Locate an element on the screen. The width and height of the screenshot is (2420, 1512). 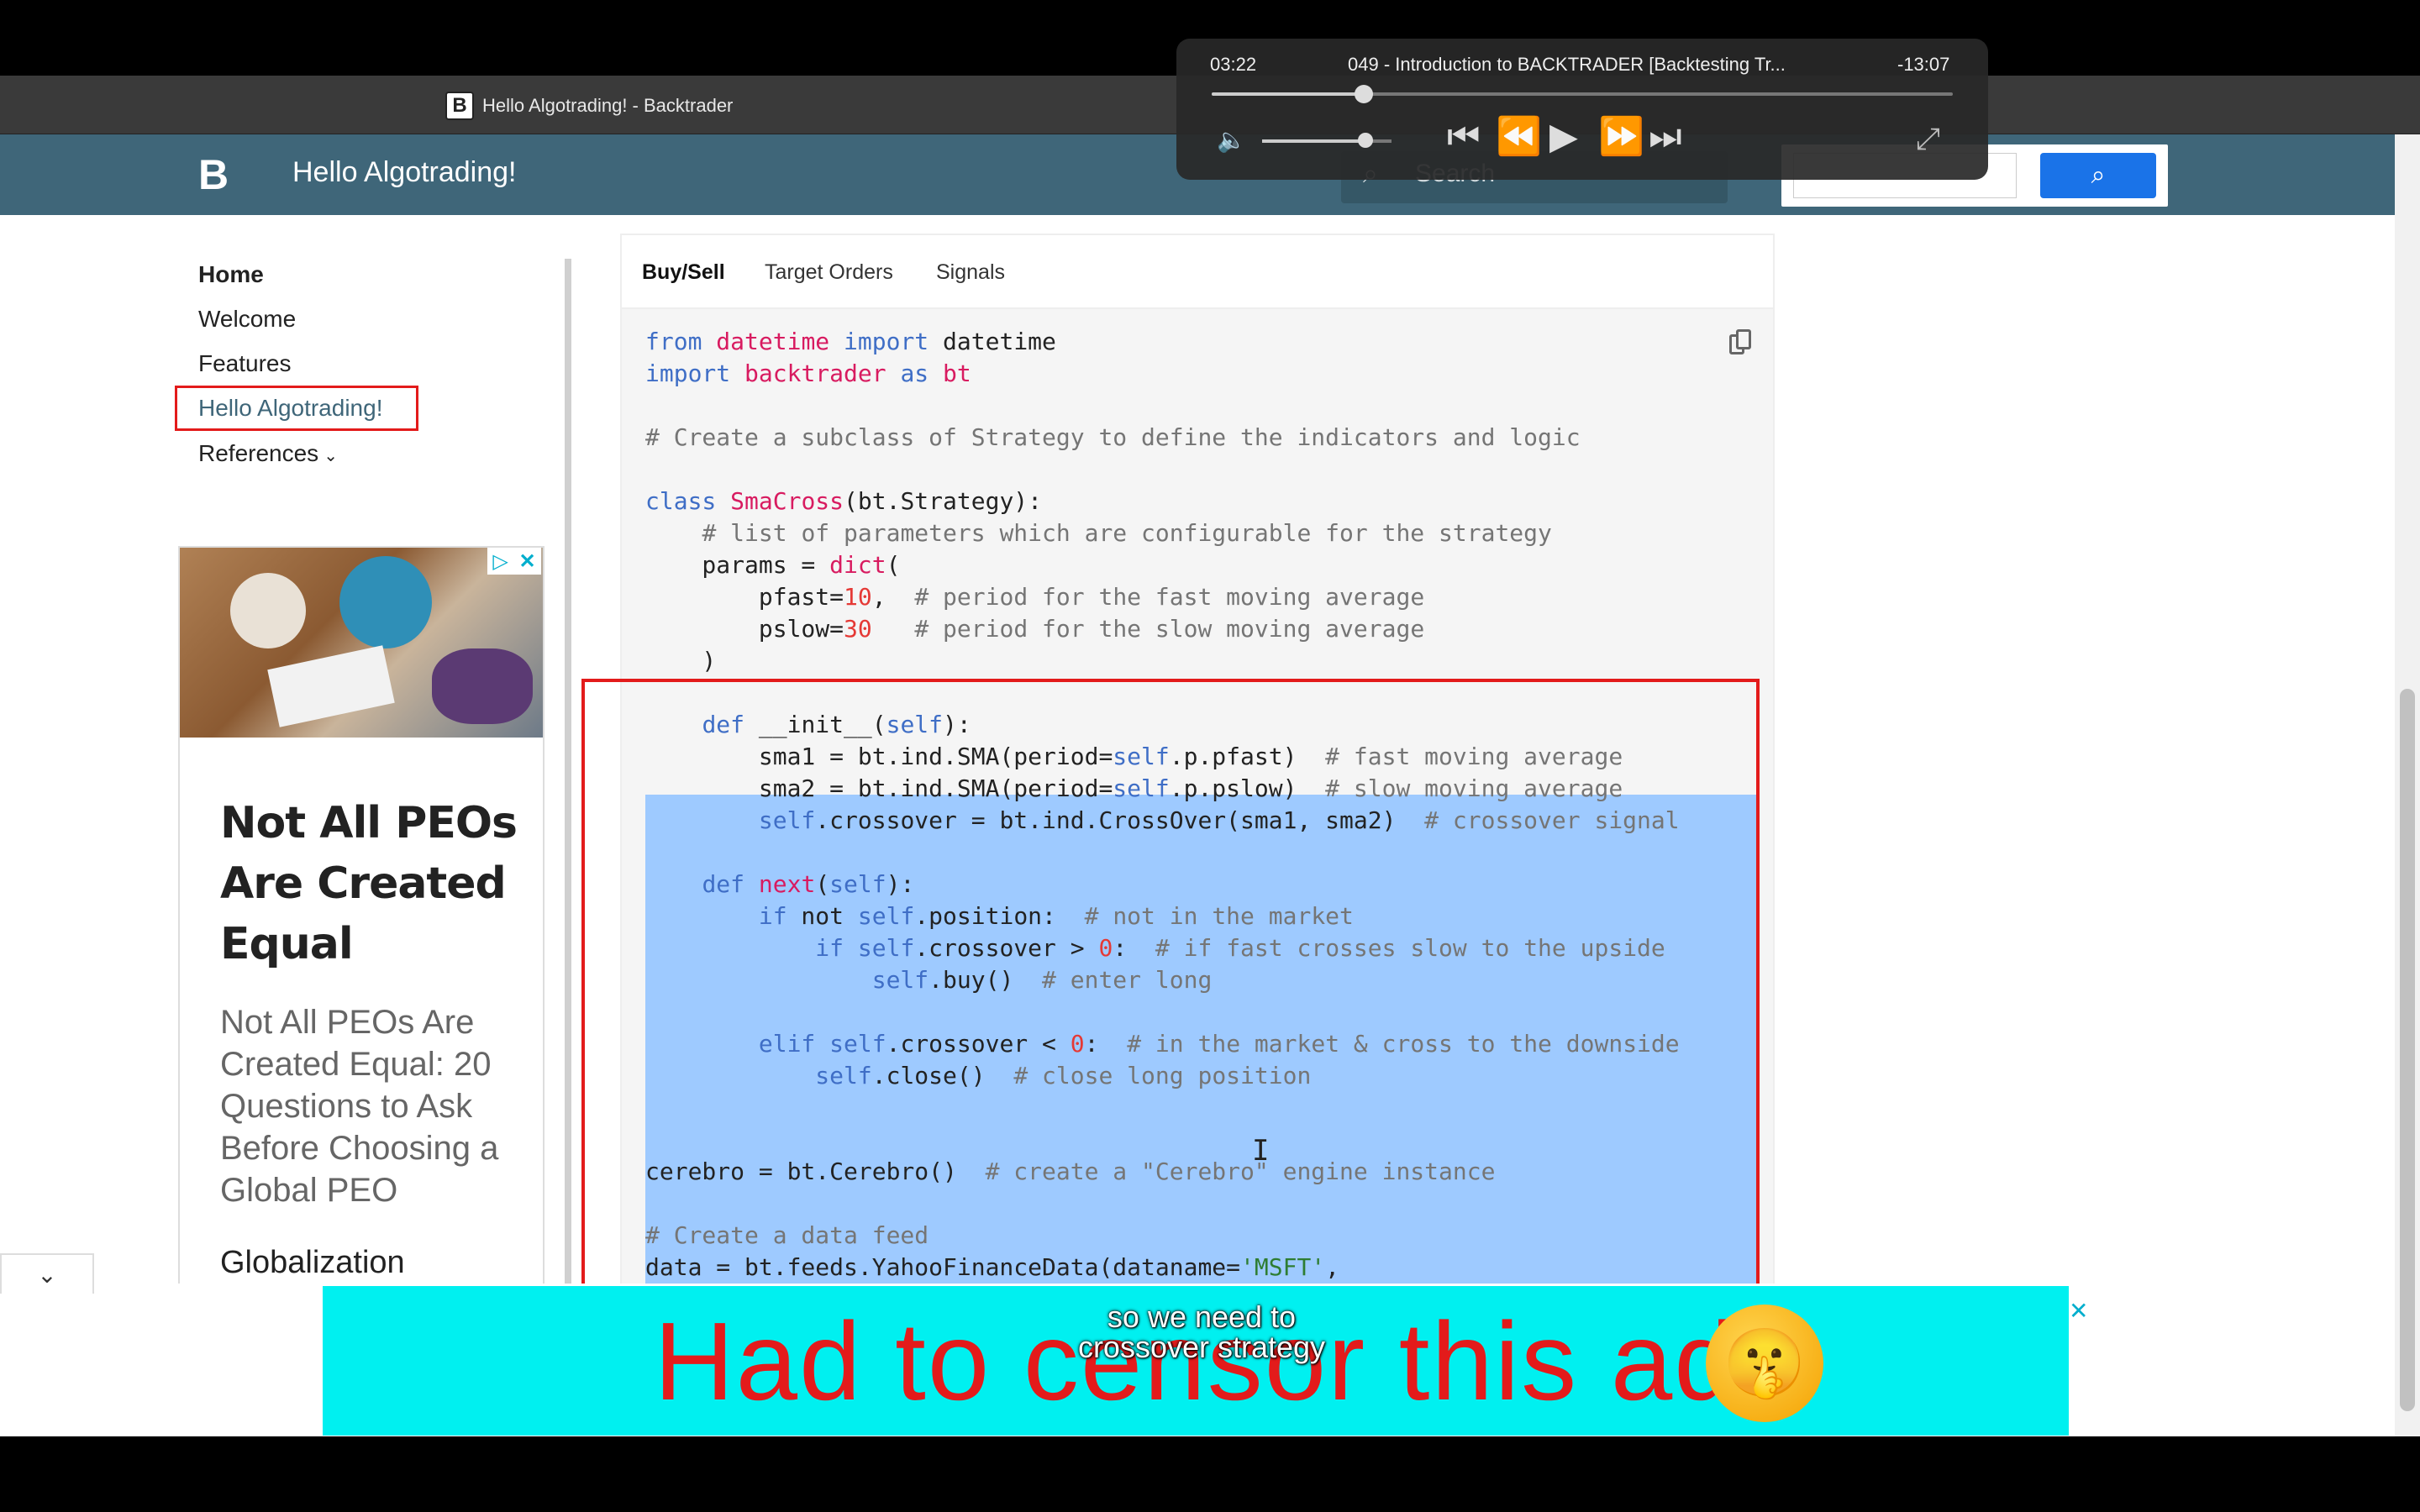
sidebar-item-home: Home is located at coordinates (374, 274).